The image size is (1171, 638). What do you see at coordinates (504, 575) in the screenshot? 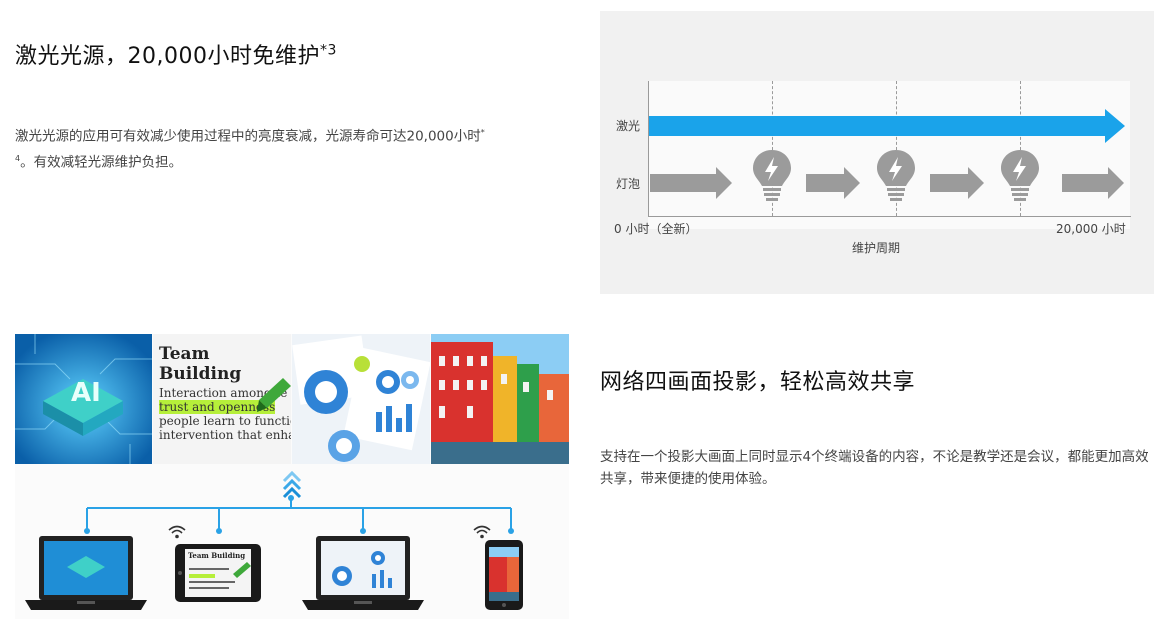
I see `phone-device` at bounding box center [504, 575].